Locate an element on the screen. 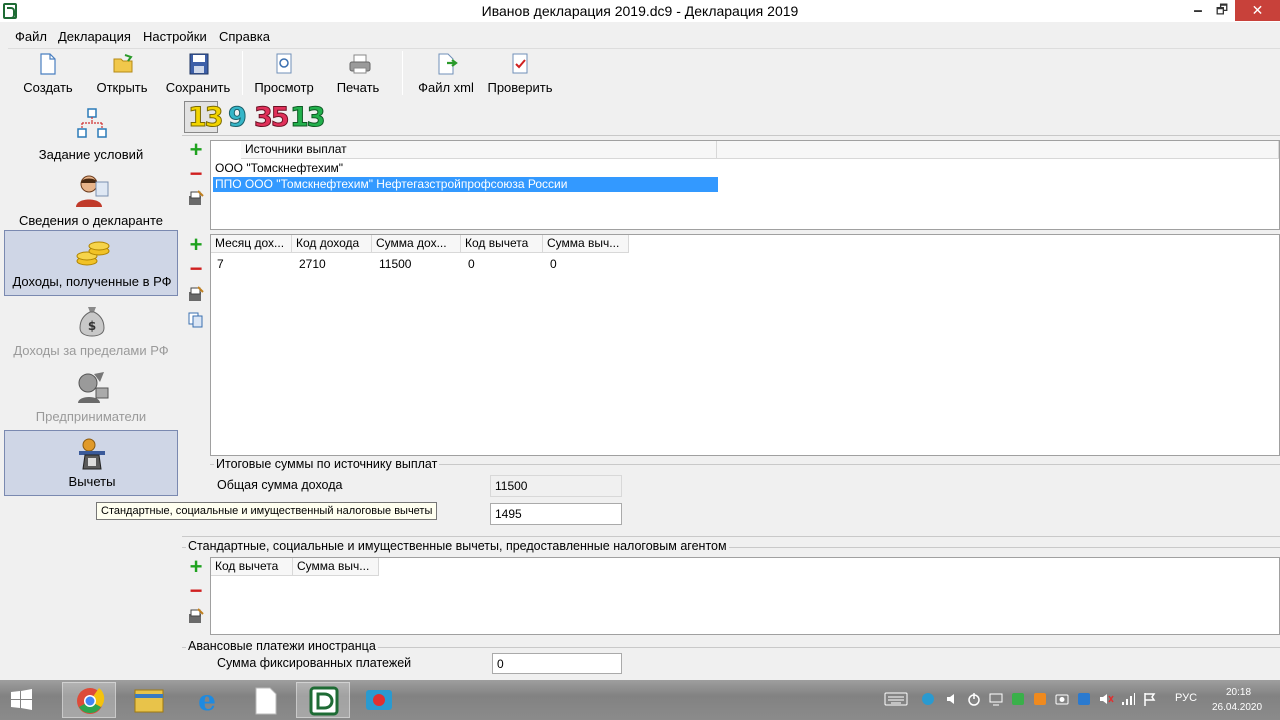 The width and height of the screenshot is (1280, 720). add-deduction-button: + is located at coordinates (196, 567).